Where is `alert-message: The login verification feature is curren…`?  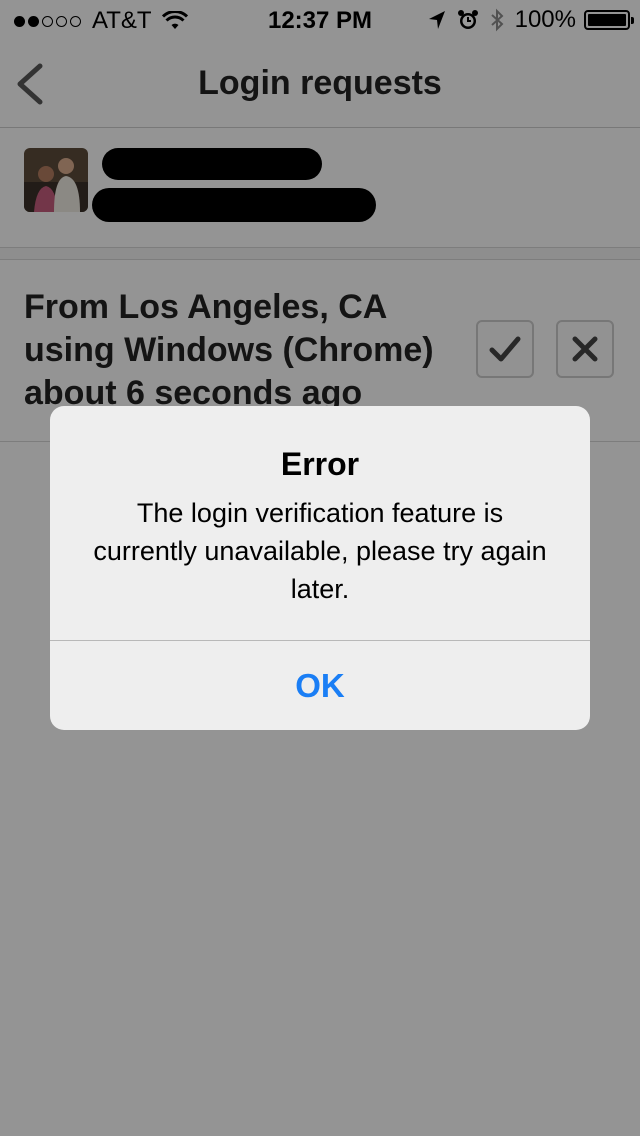 alert-message: The login verification feature is curren… is located at coordinates (320, 551).